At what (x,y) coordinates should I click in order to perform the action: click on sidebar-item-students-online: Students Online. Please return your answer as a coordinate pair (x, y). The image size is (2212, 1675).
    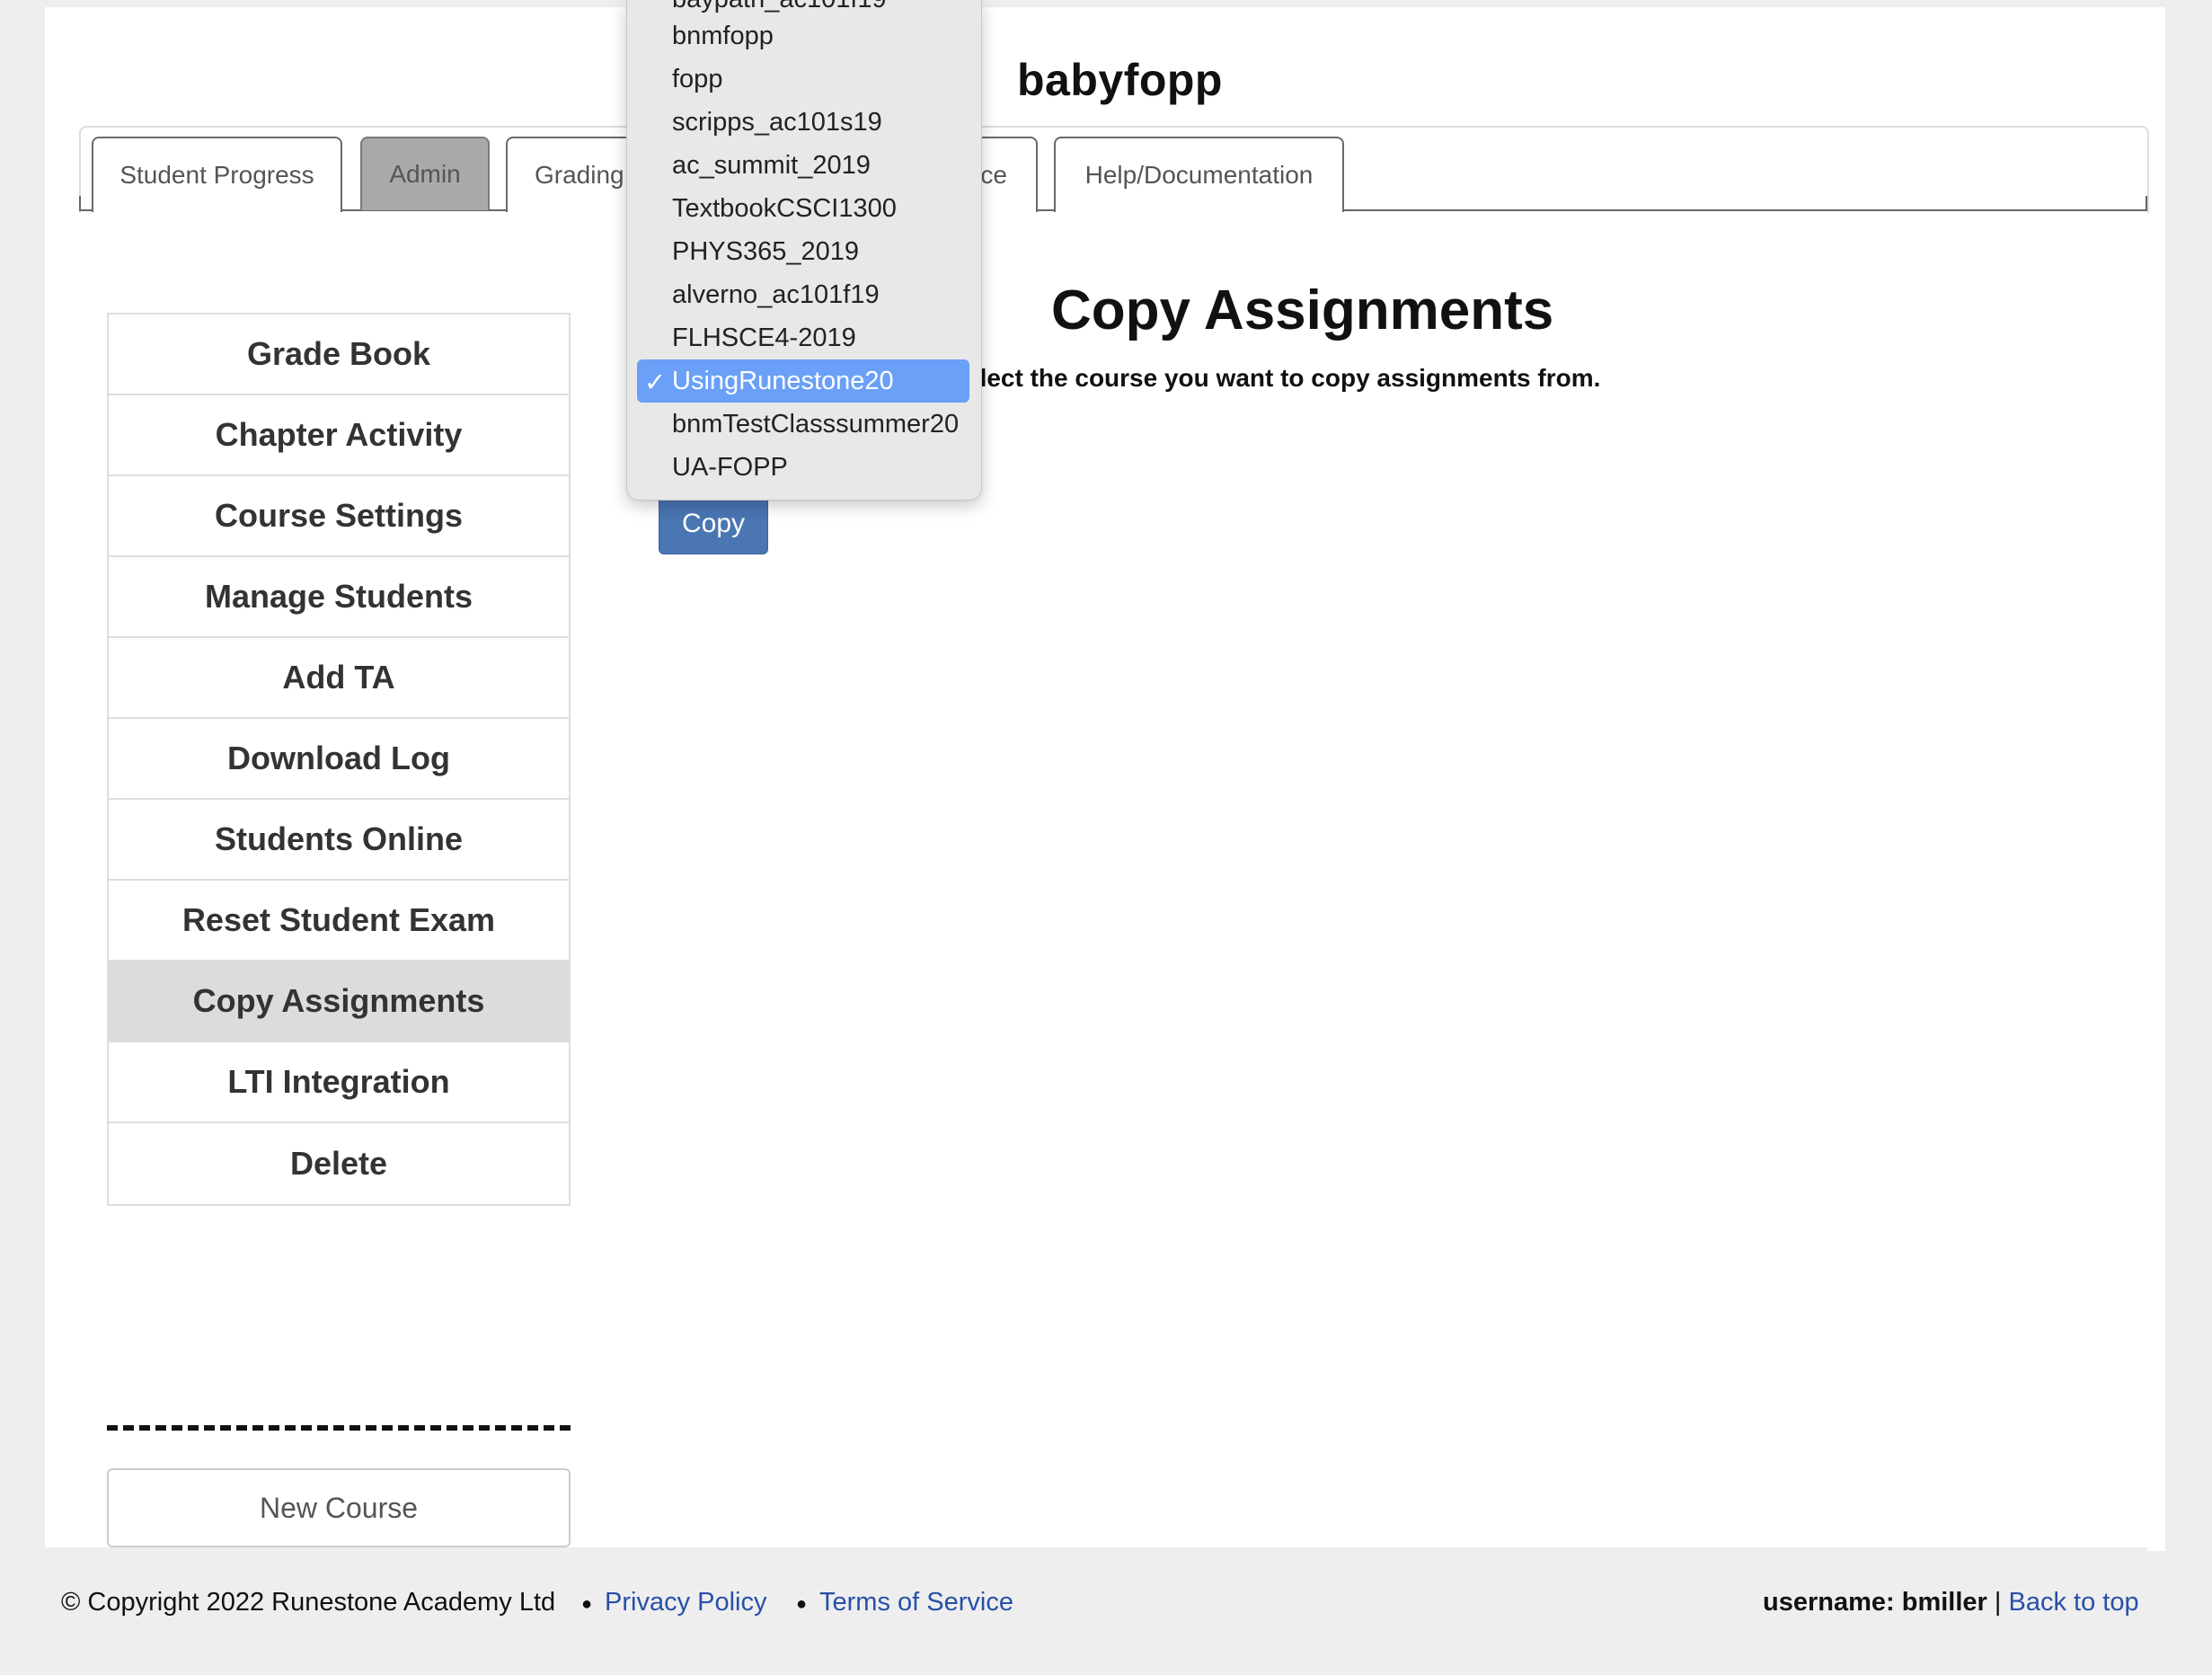
    Looking at the image, I should click on (339, 841).